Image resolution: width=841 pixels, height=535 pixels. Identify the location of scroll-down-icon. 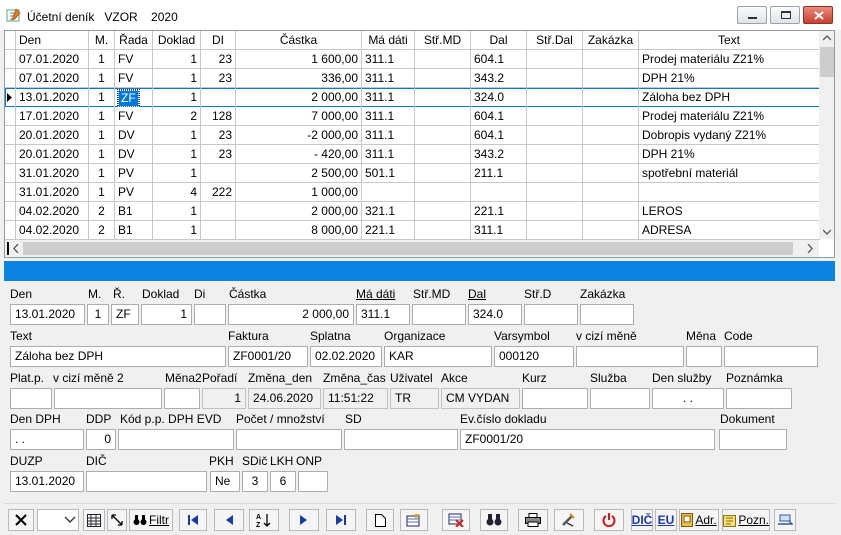
(827, 232).